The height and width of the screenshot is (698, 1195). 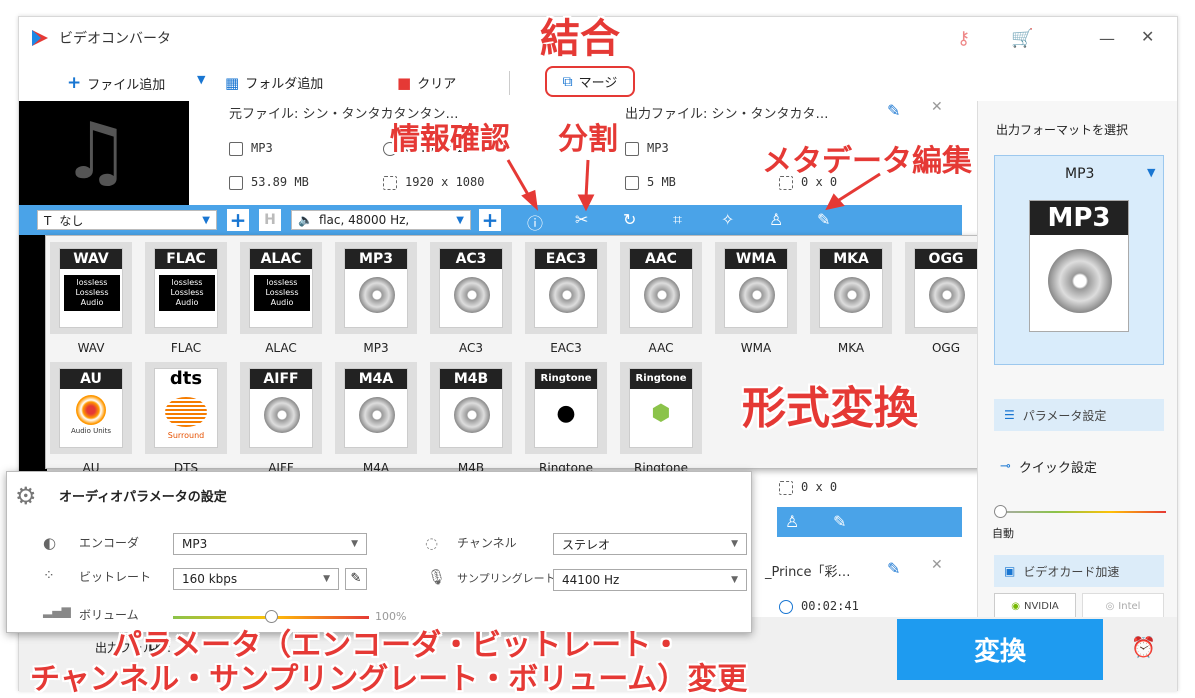 I want to click on format-option-ogg: OGG OGG, so click(x=946, y=298).